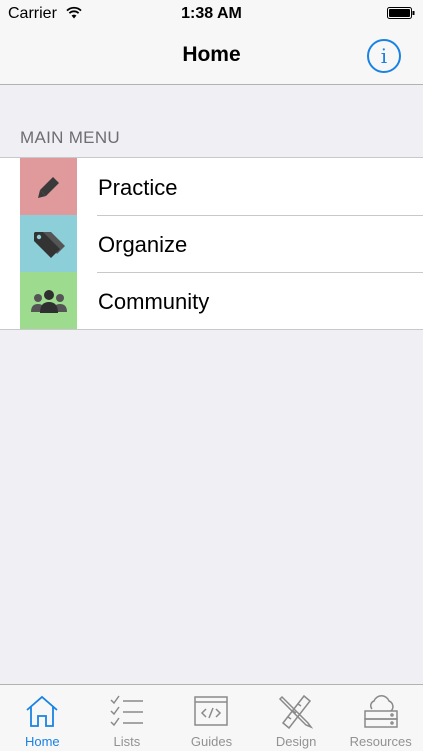 The width and height of the screenshot is (423, 751). What do you see at coordinates (127, 741) in the screenshot?
I see `tab-label: Lists` at bounding box center [127, 741].